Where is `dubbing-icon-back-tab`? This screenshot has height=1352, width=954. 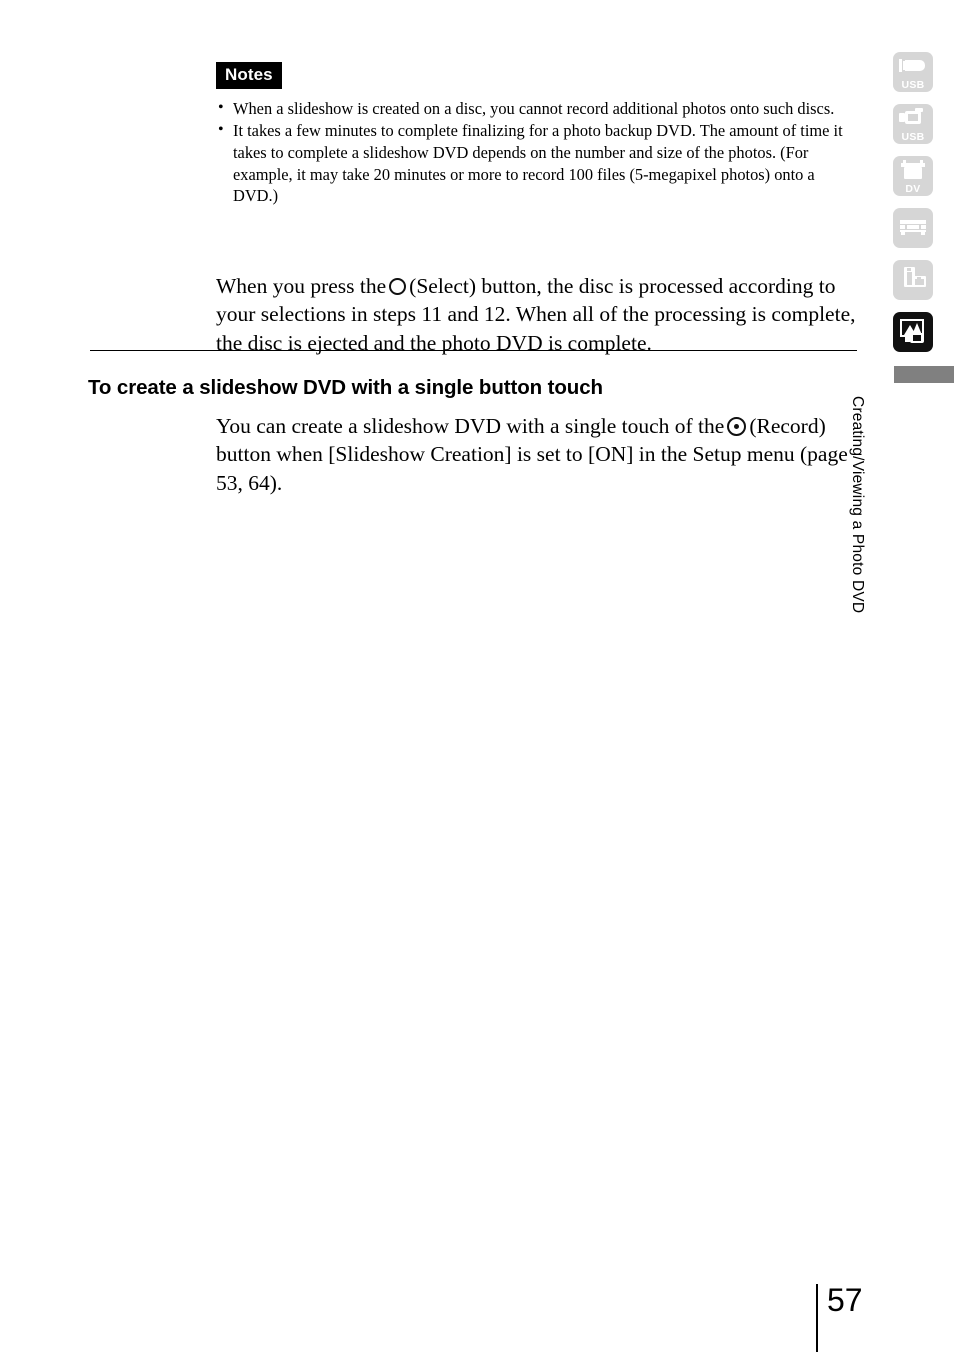
dubbing-icon-back-tab is located at coordinates (909, 269).